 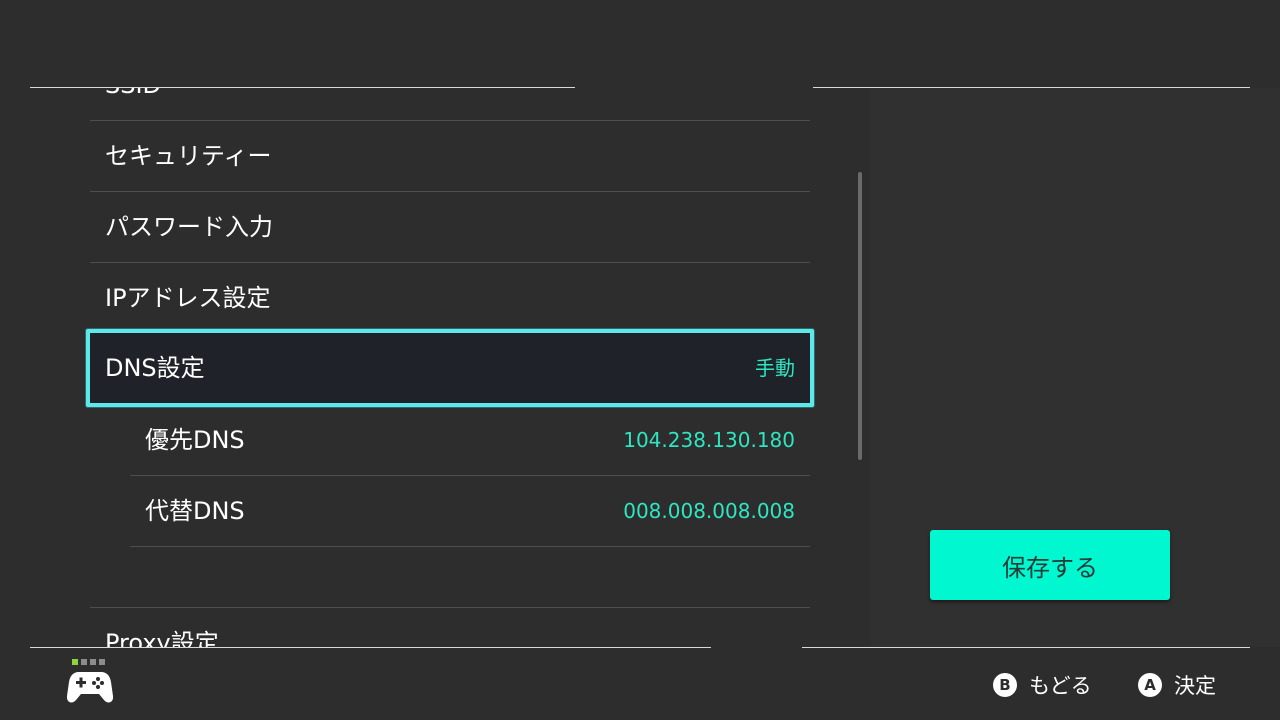 What do you see at coordinates (133, 104) in the screenshot?
I see `setting-label: SSID` at bounding box center [133, 104].